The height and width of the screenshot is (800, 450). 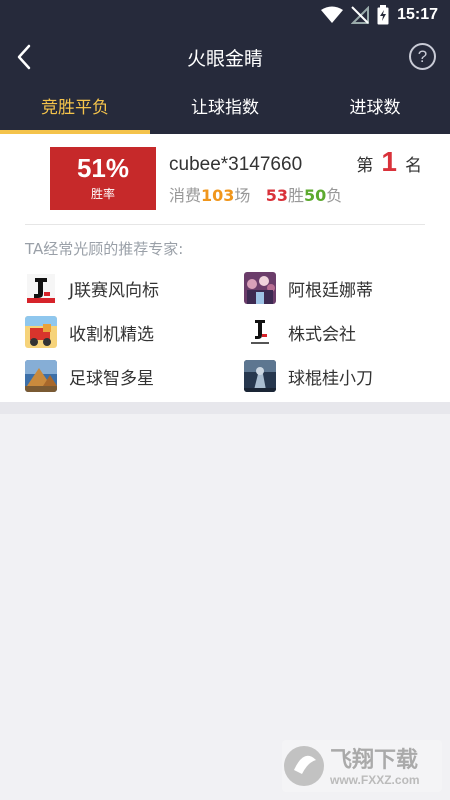 What do you see at coordinates (225, 408) in the screenshot?
I see `section-divider` at bounding box center [225, 408].